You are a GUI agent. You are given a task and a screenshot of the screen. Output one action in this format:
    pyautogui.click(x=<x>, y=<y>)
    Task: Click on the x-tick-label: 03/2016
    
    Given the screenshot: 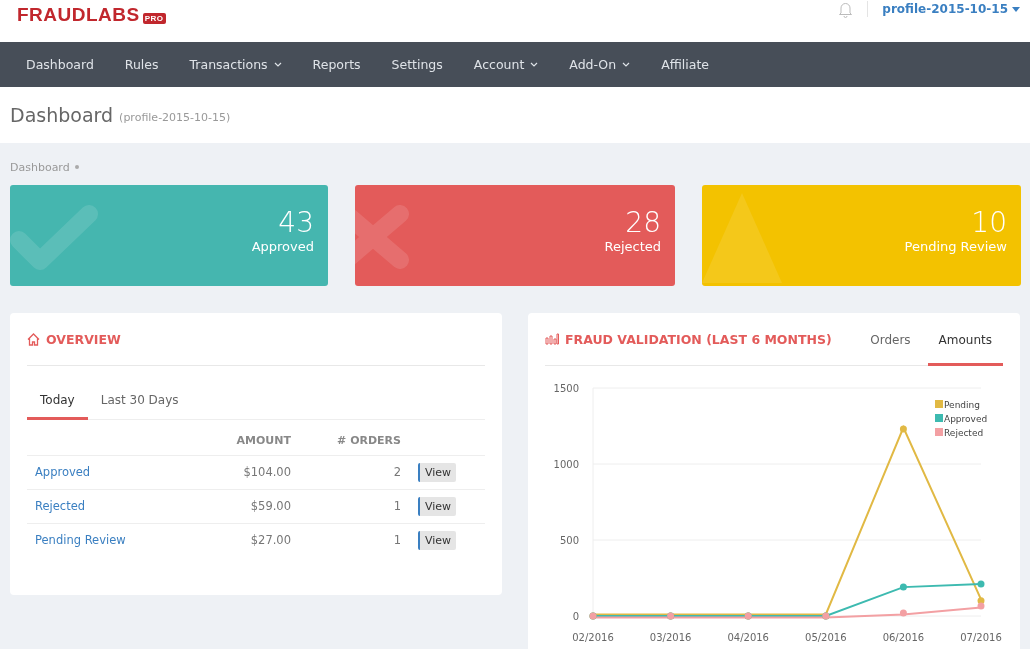 What is the action you would take?
    pyautogui.click(x=670, y=637)
    